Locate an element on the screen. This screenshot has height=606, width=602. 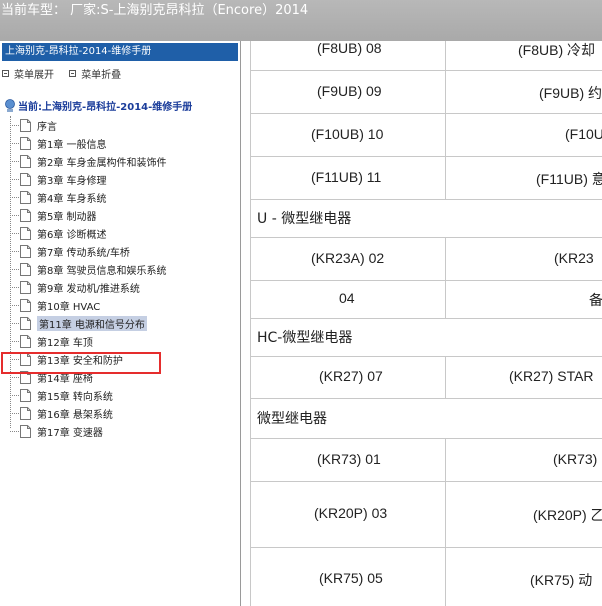
tree-item: 第7章 传动系统/车桥 is located at coordinates (70, 251).